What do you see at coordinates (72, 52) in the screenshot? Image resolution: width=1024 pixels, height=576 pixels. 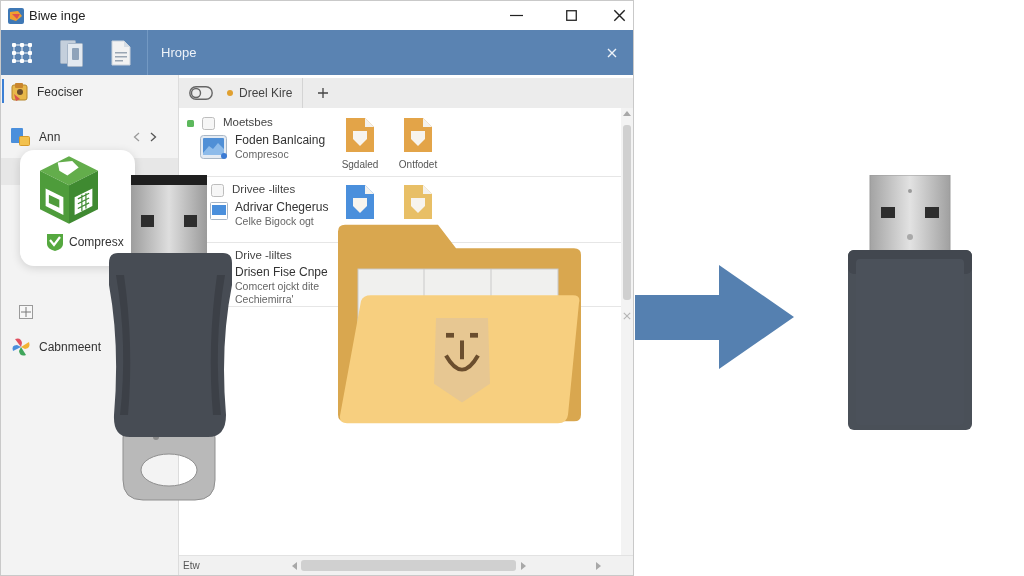 I see `documents-icon` at bounding box center [72, 52].